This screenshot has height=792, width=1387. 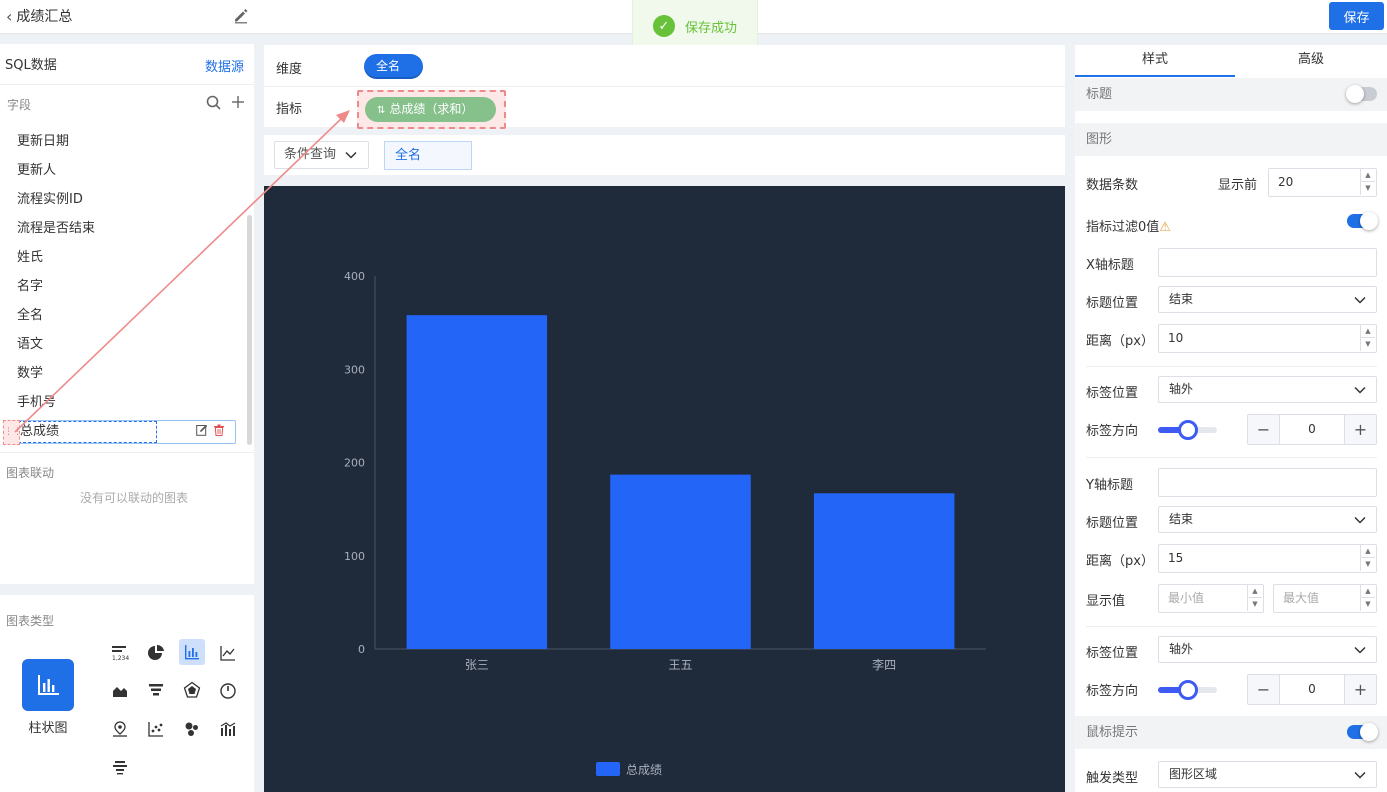 I want to click on x-title-input, so click(x=1267, y=262).